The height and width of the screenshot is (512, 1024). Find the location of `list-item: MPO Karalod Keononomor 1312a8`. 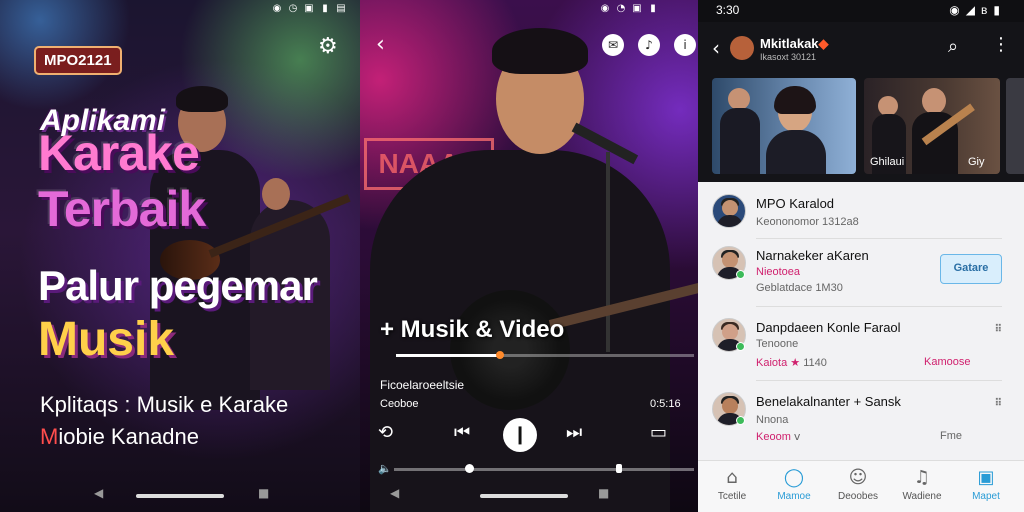

list-item: MPO Karalod Keononomor 1312a8 is located at coordinates (857, 214).